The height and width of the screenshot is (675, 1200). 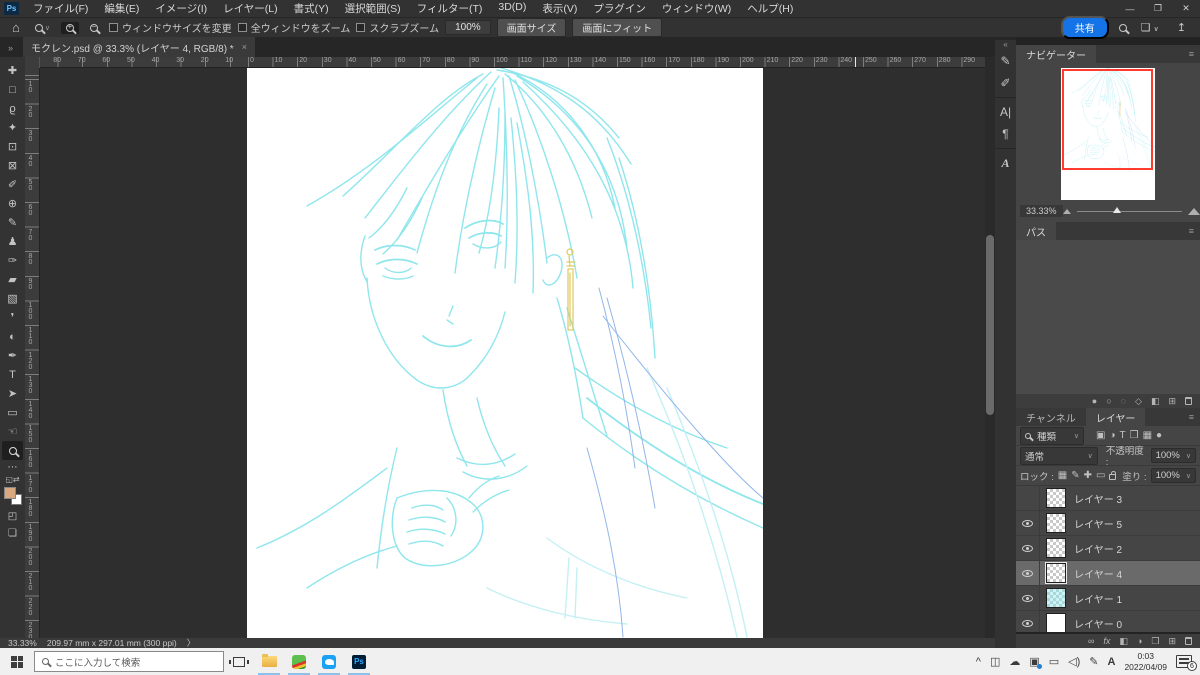 What do you see at coordinates (1138, 401) in the screenshot?
I see `selection-as-path-icon: ◇` at bounding box center [1138, 401].